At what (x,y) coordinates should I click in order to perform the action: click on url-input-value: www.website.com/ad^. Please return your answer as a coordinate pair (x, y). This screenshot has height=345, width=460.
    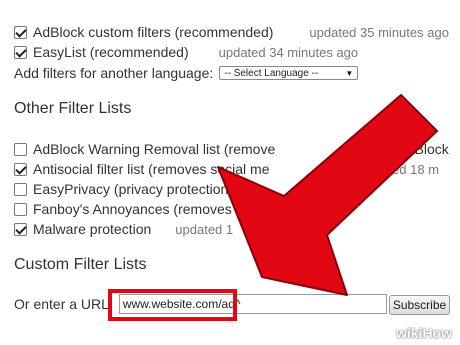
    Looking at the image, I should click on (181, 304).